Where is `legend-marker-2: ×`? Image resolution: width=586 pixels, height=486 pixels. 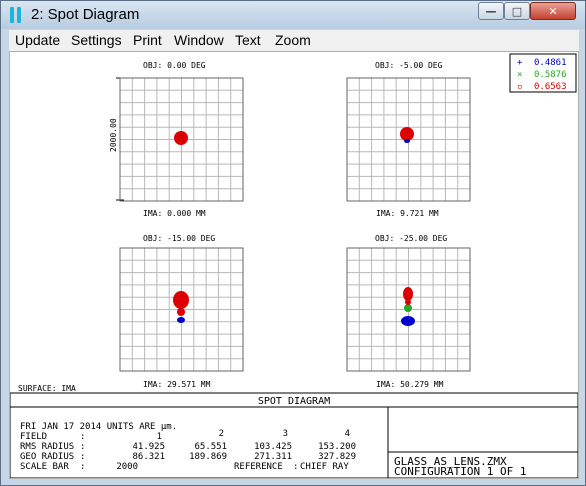
legend-marker-2: × is located at coordinates (519, 75).